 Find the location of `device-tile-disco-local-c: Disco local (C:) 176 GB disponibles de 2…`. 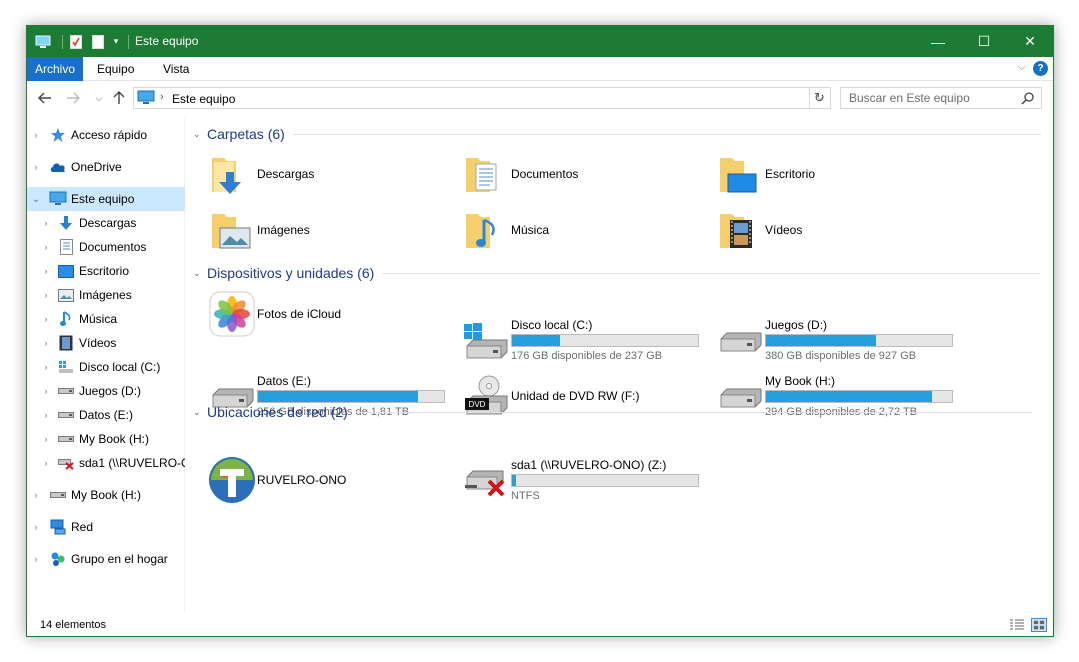

device-tile-disco-local-c: Disco local (C:) 176 GB disponibles de 2… is located at coordinates (586, 340).